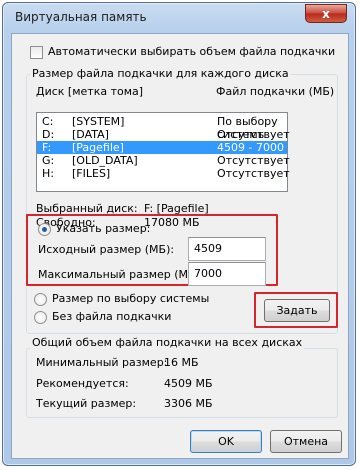  Describe the element at coordinates (48, 160) in the screenshot. I see `drive-letter: G:` at that location.